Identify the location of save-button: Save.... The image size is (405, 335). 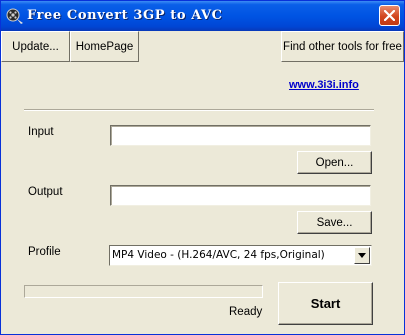
(334, 222).